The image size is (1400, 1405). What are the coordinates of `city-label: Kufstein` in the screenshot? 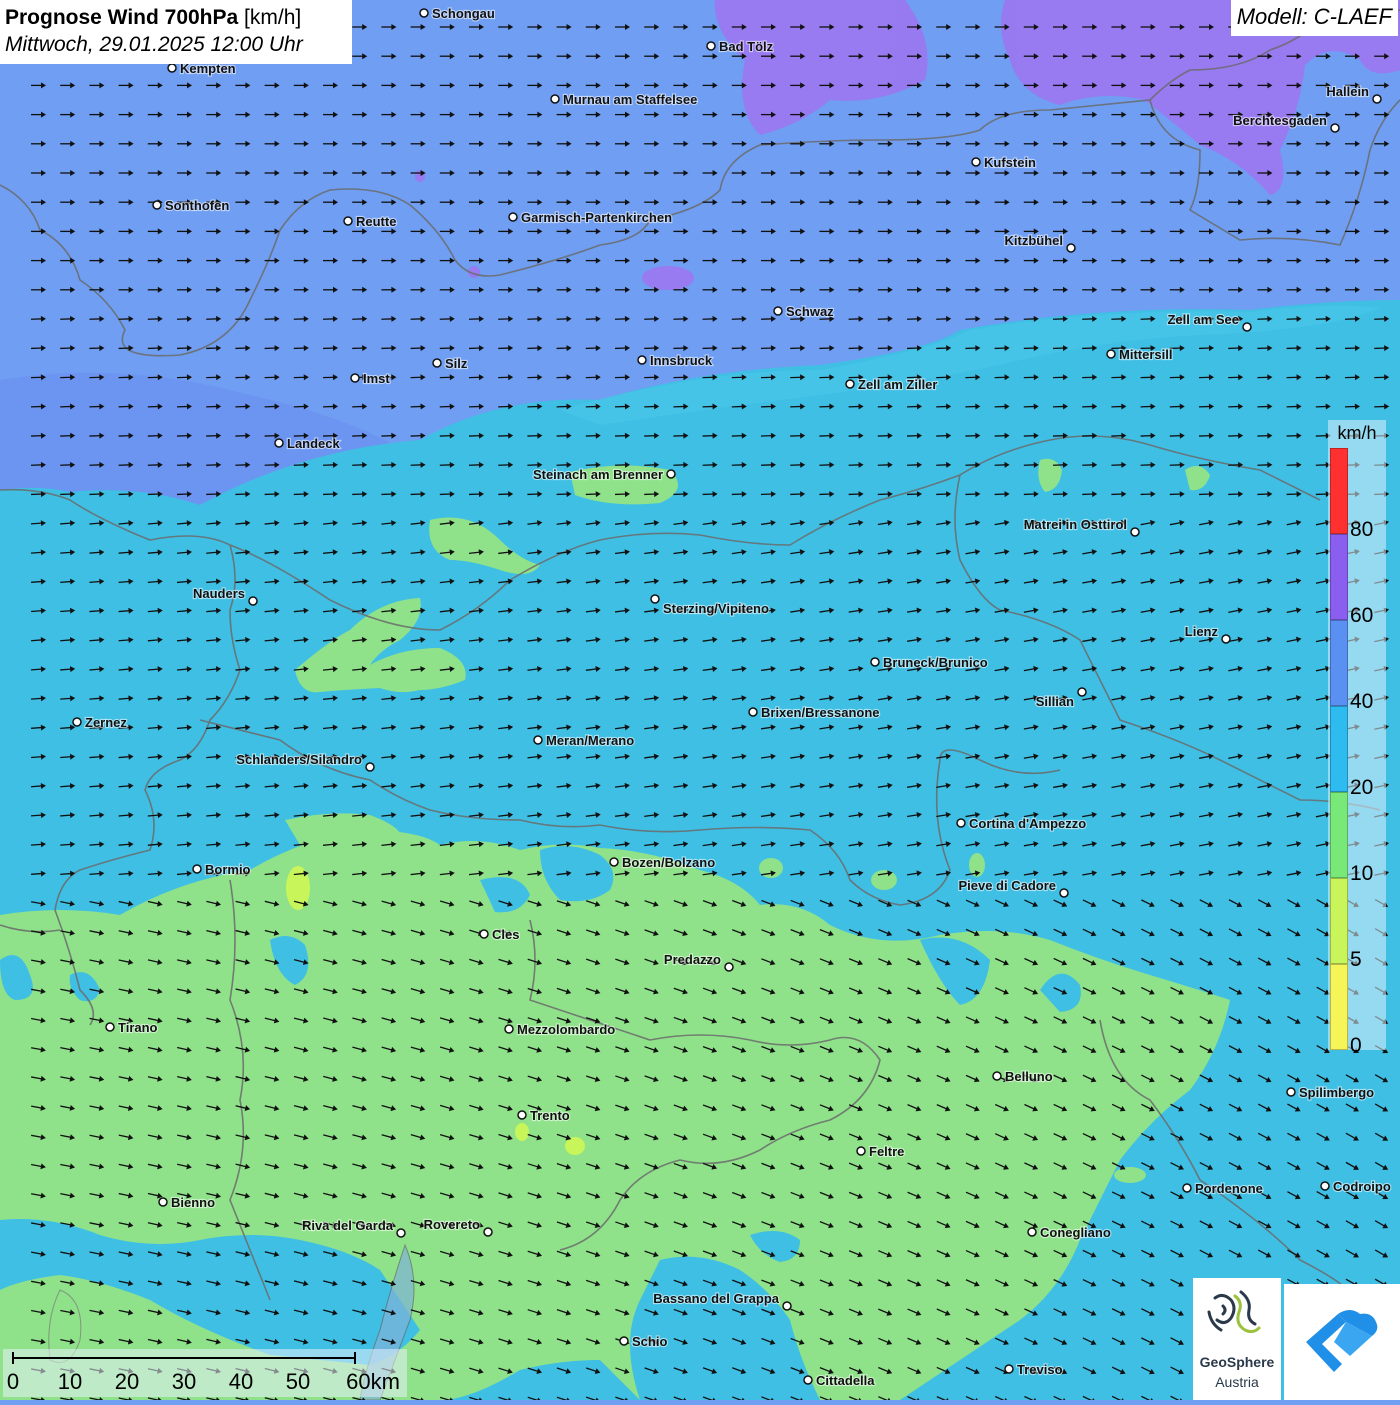 It's located at (1010, 162).